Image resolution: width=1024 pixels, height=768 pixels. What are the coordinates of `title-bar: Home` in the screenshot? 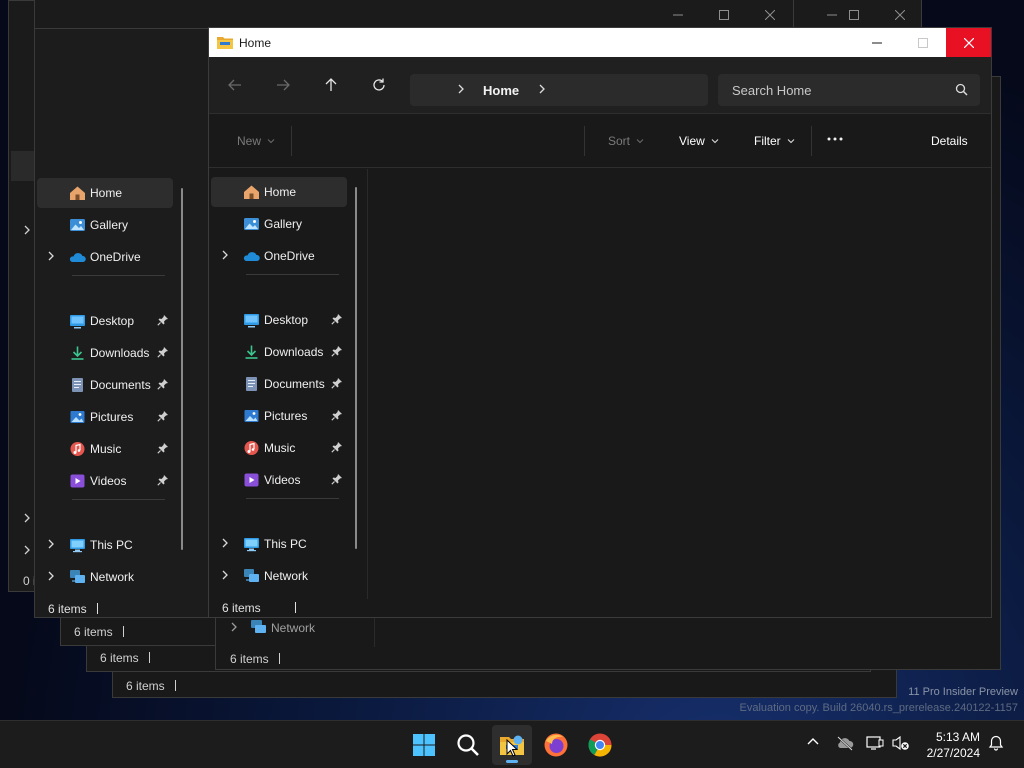 It's located at (600, 42).